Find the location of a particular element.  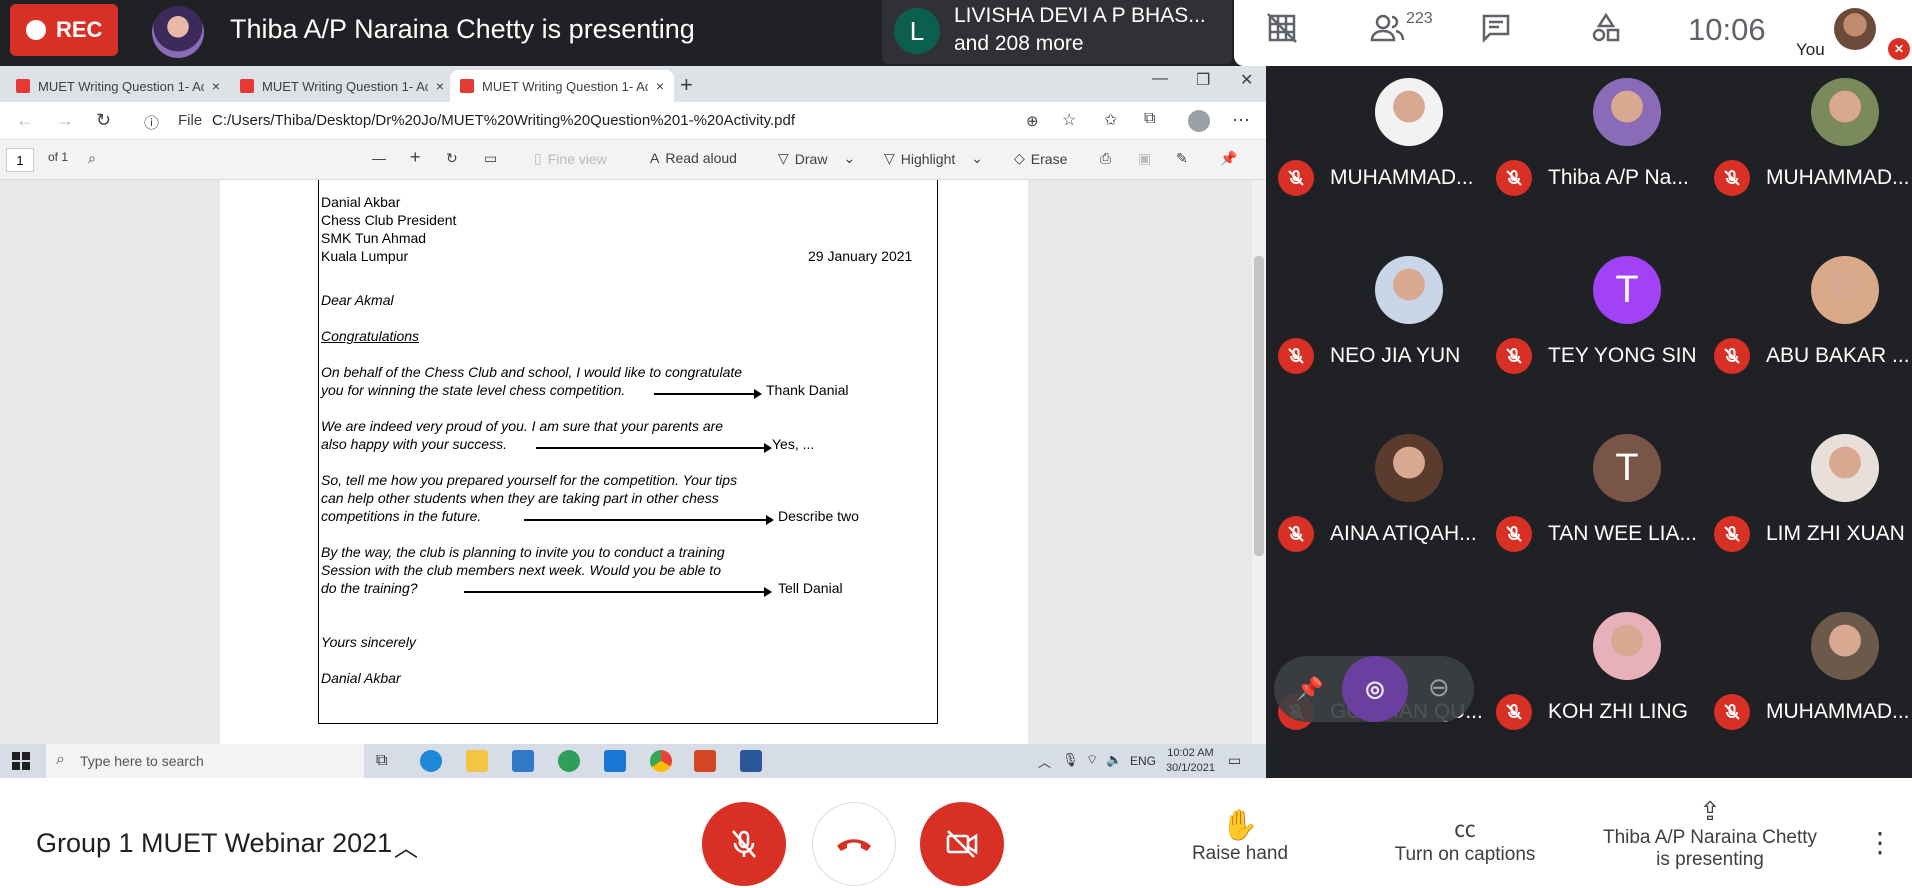

tab-title: MUET Writing Question 1- Activi is located at coordinates (565, 86).